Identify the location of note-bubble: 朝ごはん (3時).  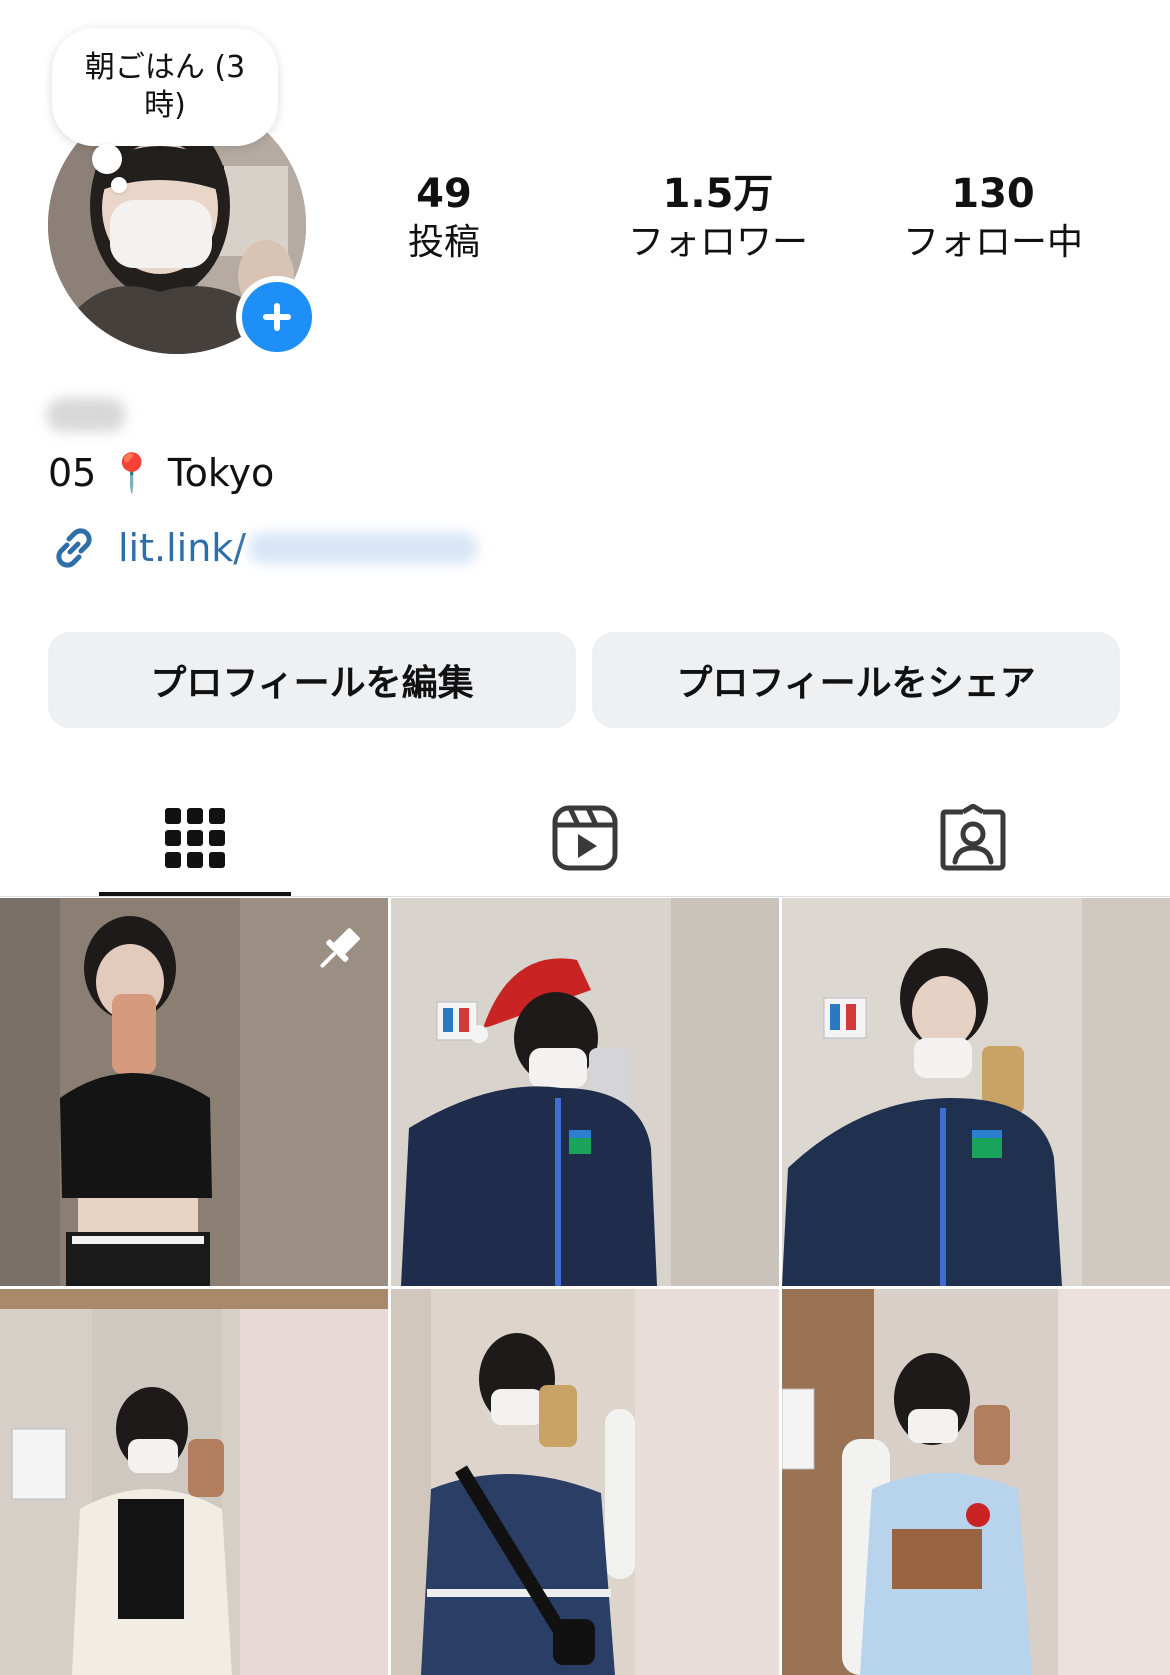
(165, 87).